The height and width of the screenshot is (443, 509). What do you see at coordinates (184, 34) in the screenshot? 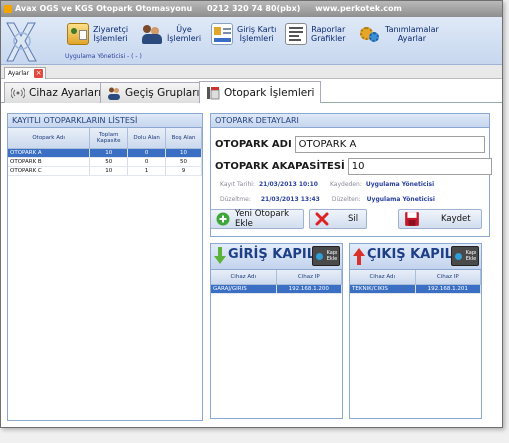
I see `member-operations-label: Üye İşlemleri` at bounding box center [184, 34].